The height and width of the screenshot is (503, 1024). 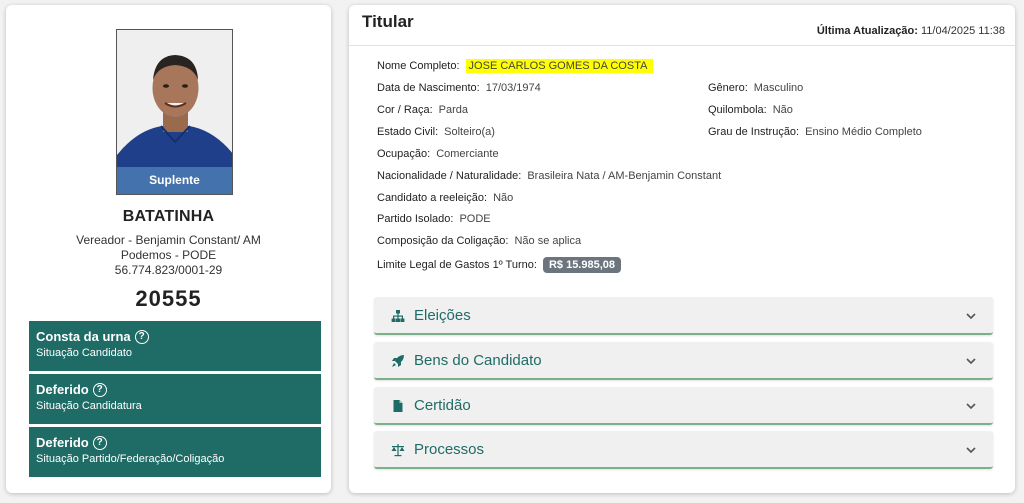 I want to click on field-value: Não se aplica, so click(x=548, y=241).